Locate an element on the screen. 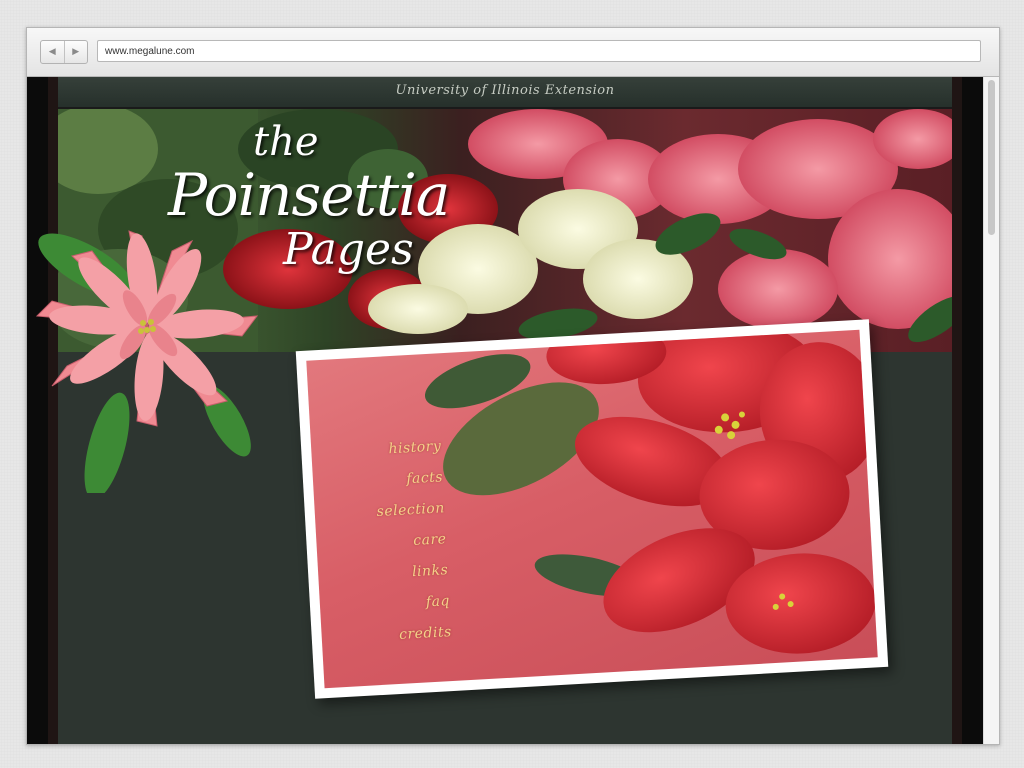 The width and height of the screenshot is (1024, 768). url-text: www.megalune.com is located at coordinates (150, 51).